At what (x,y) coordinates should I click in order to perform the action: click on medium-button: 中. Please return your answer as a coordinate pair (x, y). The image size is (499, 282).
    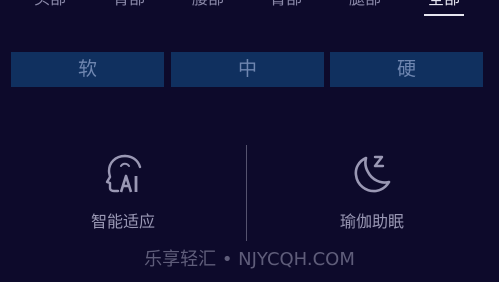
    Looking at the image, I should click on (247, 69).